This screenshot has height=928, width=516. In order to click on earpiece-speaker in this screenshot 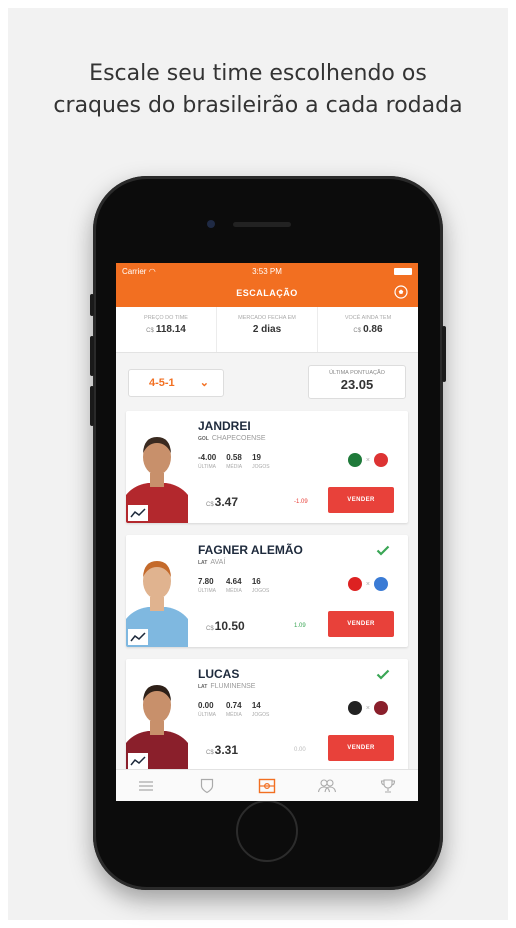, I will do `click(262, 224)`.